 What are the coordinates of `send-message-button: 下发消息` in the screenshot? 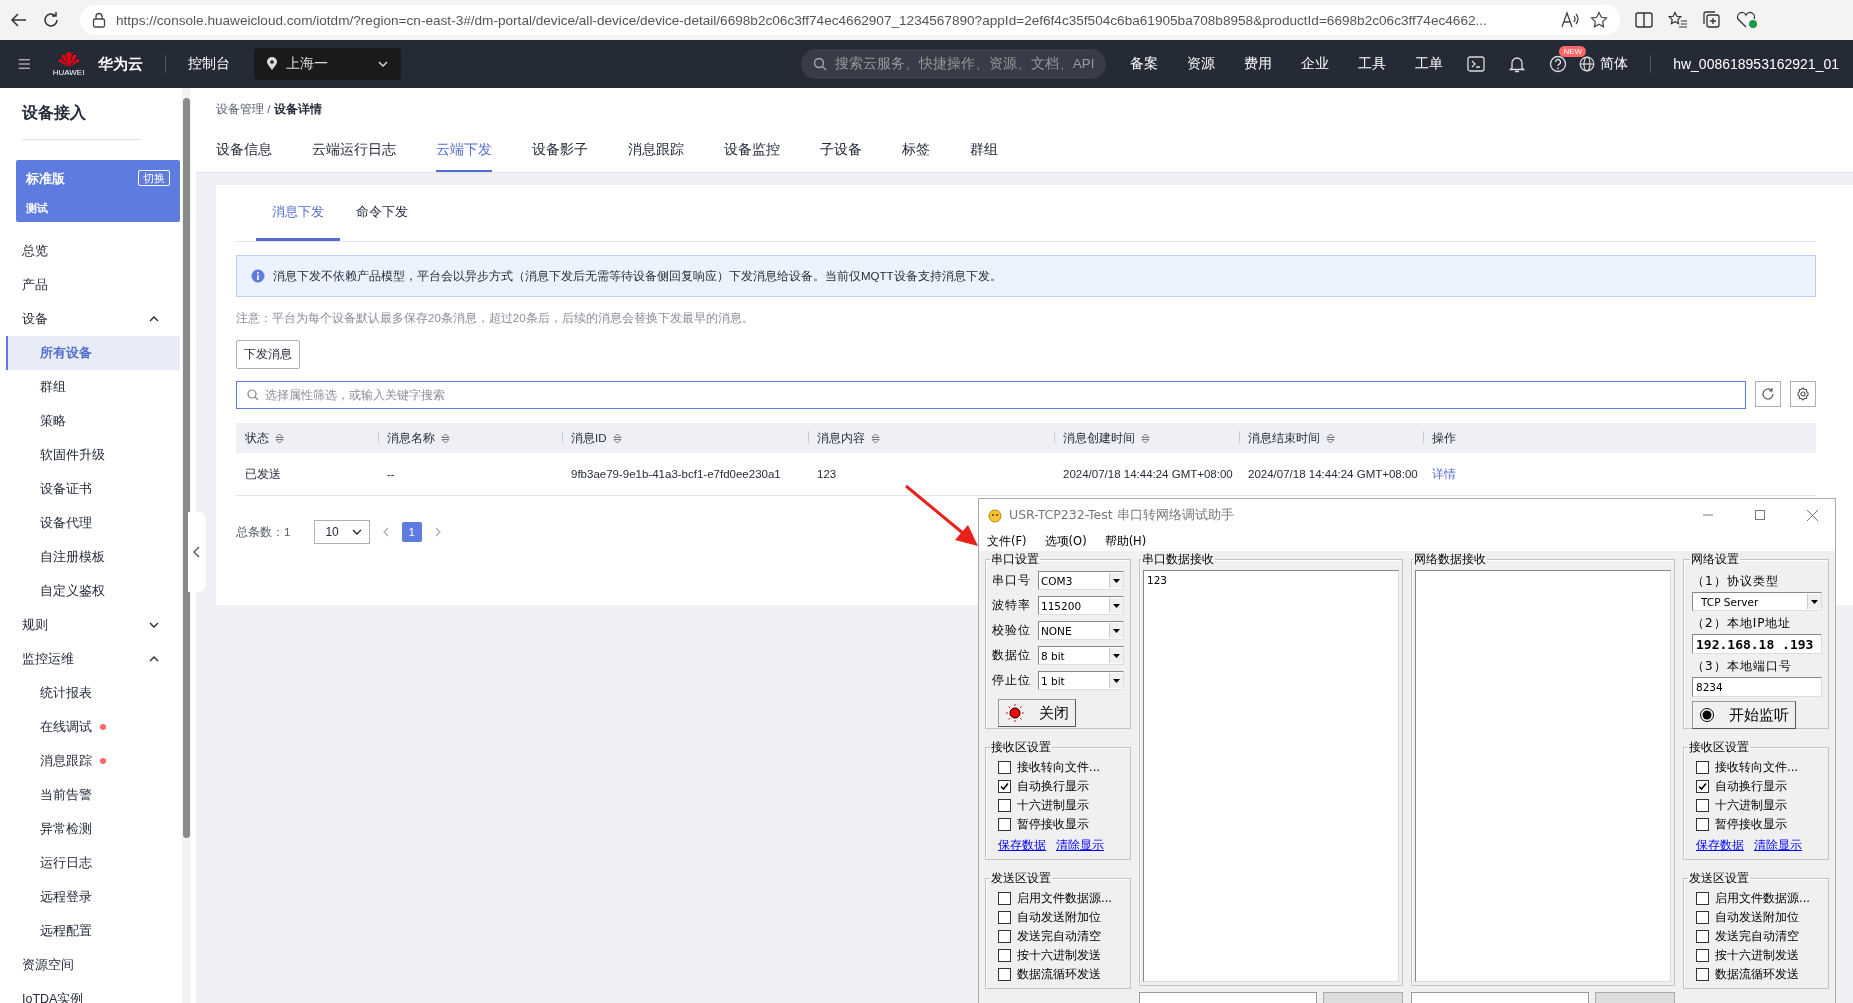 It's located at (268, 354).